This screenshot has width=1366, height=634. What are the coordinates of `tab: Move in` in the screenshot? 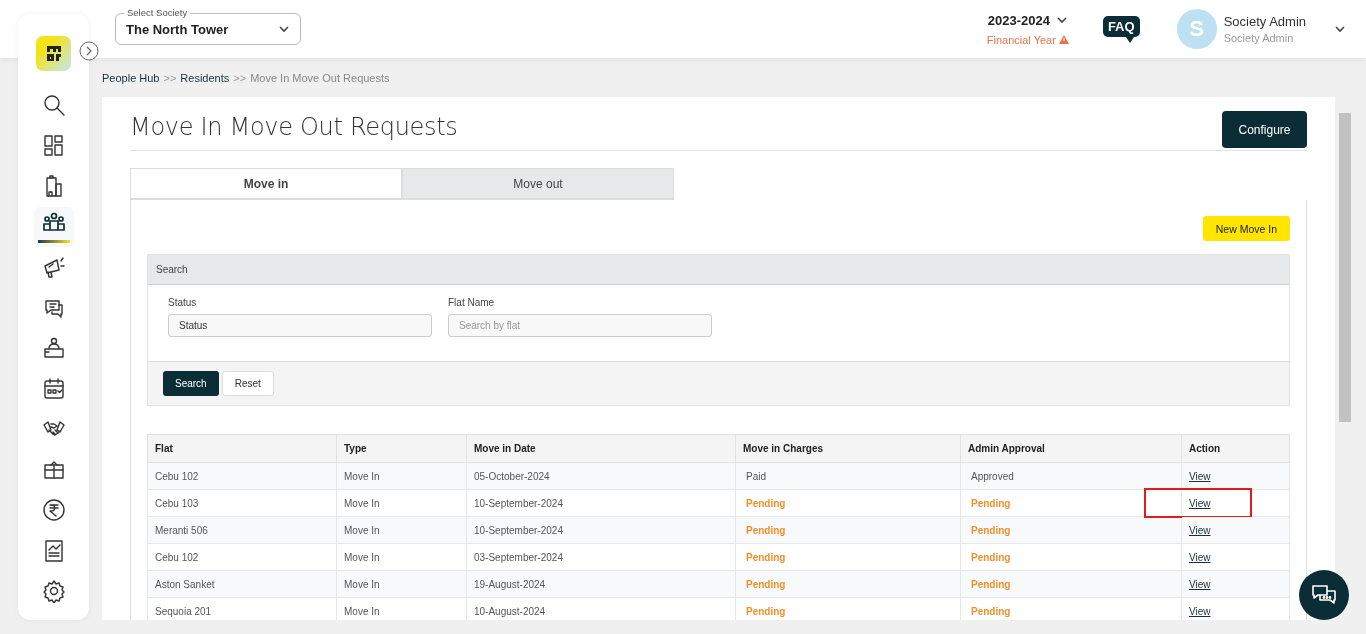 It's located at (266, 184).